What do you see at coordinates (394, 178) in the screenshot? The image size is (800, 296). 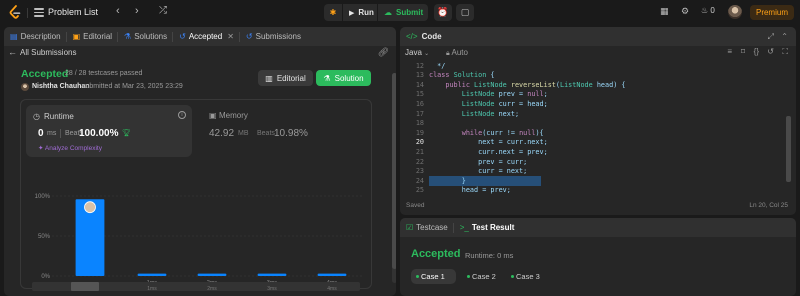 I see `left-scrollbar` at bounding box center [394, 178].